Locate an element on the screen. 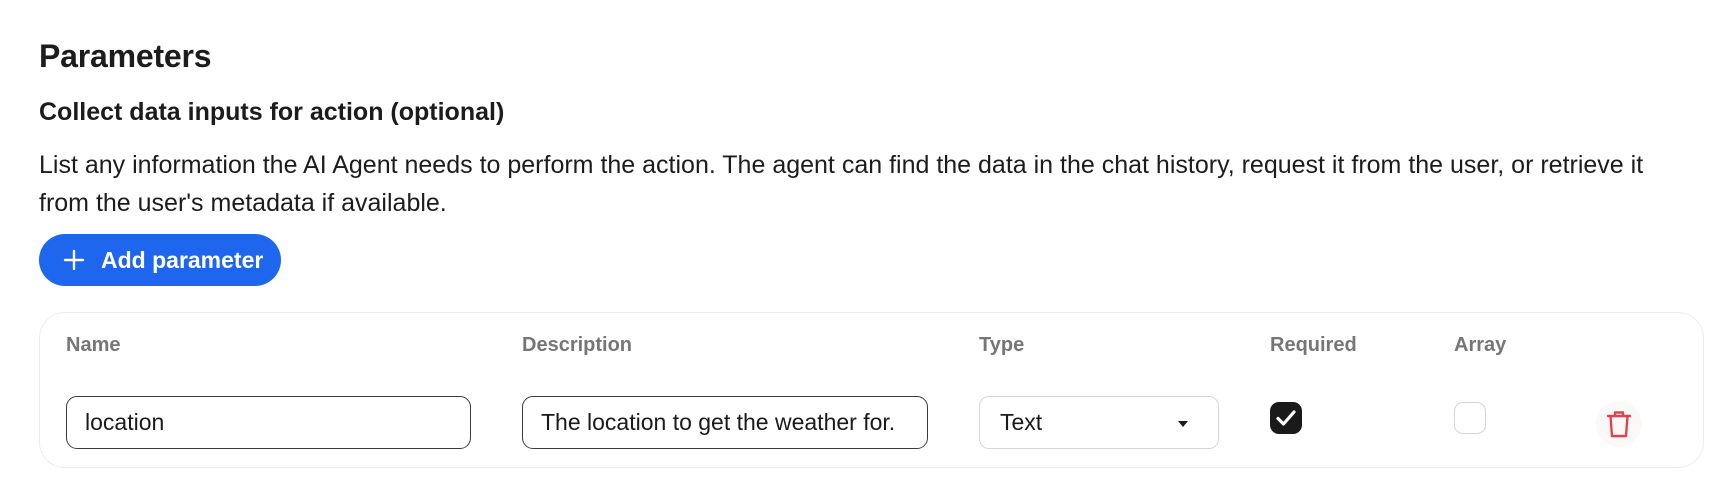 This screenshot has height=502, width=1736. required-checkbox is located at coordinates (1286, 418).